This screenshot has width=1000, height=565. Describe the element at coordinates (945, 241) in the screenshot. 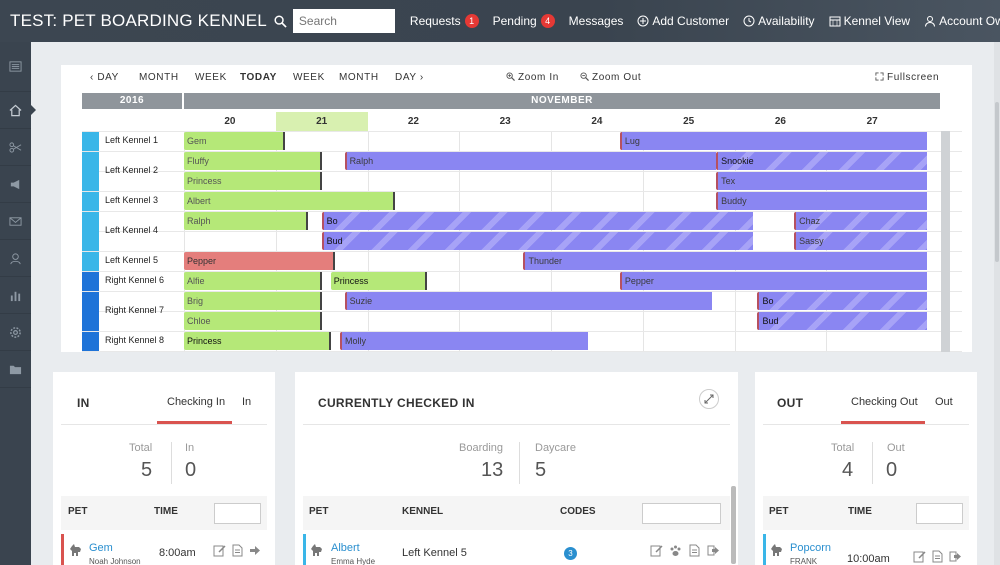

I see `calendar-scrollbar` at that location.